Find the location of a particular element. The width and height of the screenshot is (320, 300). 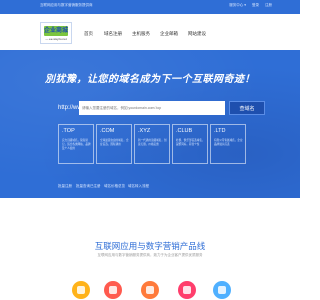

top-bar: 互联网应用与数字营销服务提供商 服务中心 ▾ 登录 注册 is located at coordinates (150, 7).